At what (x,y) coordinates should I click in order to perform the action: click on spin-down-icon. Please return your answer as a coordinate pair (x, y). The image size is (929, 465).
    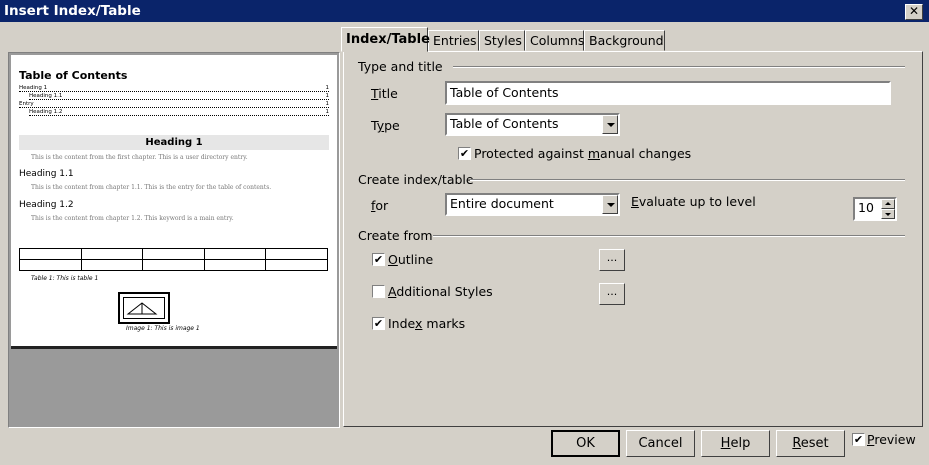
    Looking at the image, I should click on (888, 214).